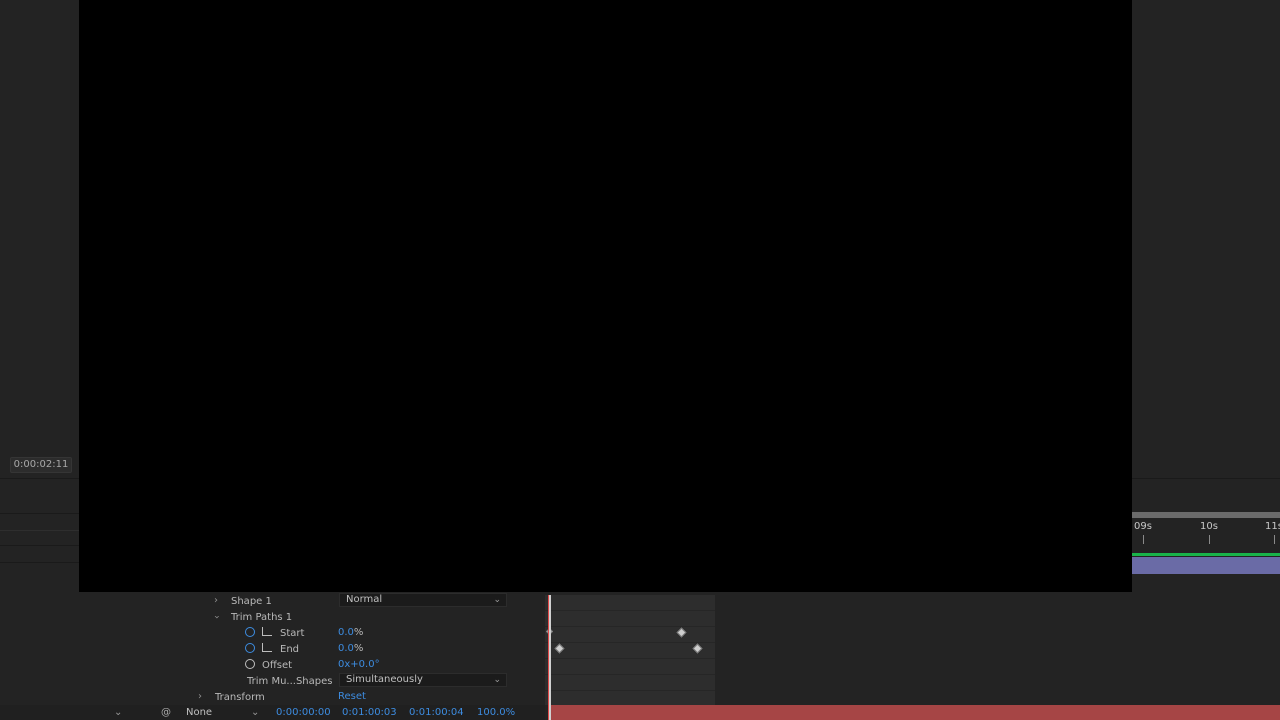 The width and height of the screenshot is (1280, 720). What do you see at coordinates (292, 633) in the screenshot?
I see `trim-start-label: Start` at bounding box center [292, 633].